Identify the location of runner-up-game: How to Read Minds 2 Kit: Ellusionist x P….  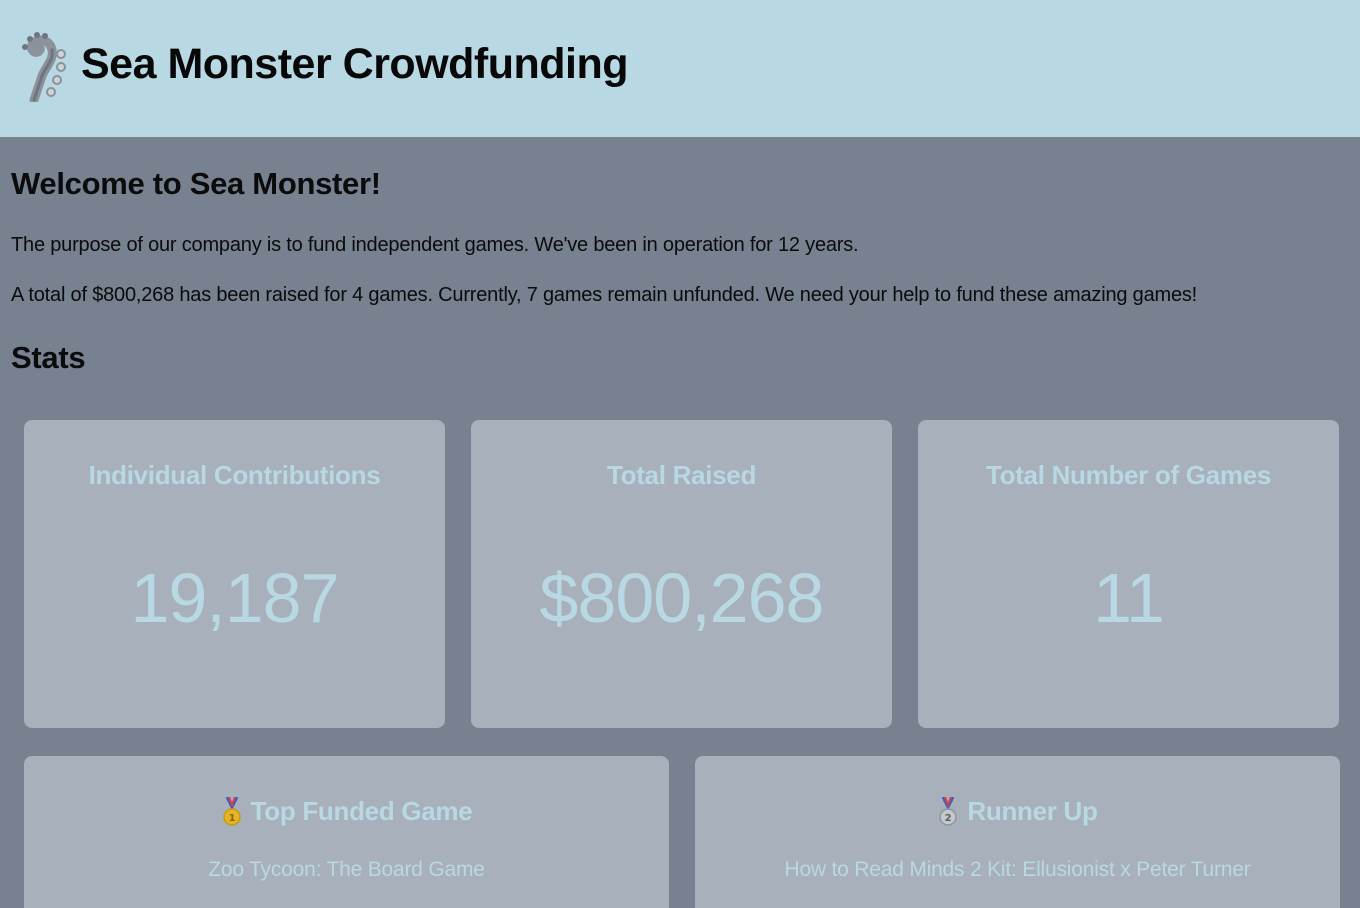
(1017, 870).